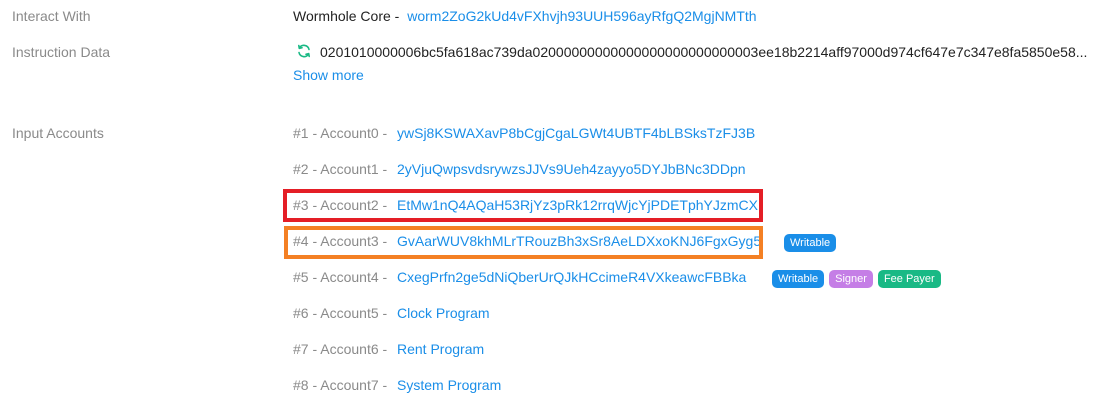 The height and width of the screenshot is (403, 1111). Describe the element at coordinates (909, 279) in the screenshot. I see `fee-payer-badge: Fee Payer` at that location.